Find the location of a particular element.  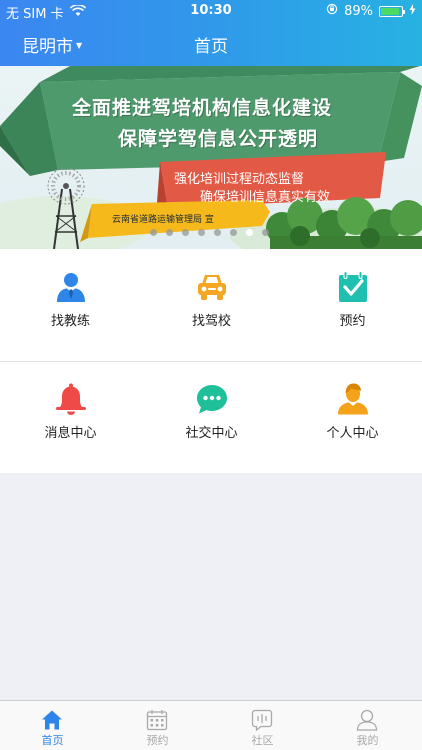

grid-item-social-center: 社交中心 is located at coordinates (211, 417).